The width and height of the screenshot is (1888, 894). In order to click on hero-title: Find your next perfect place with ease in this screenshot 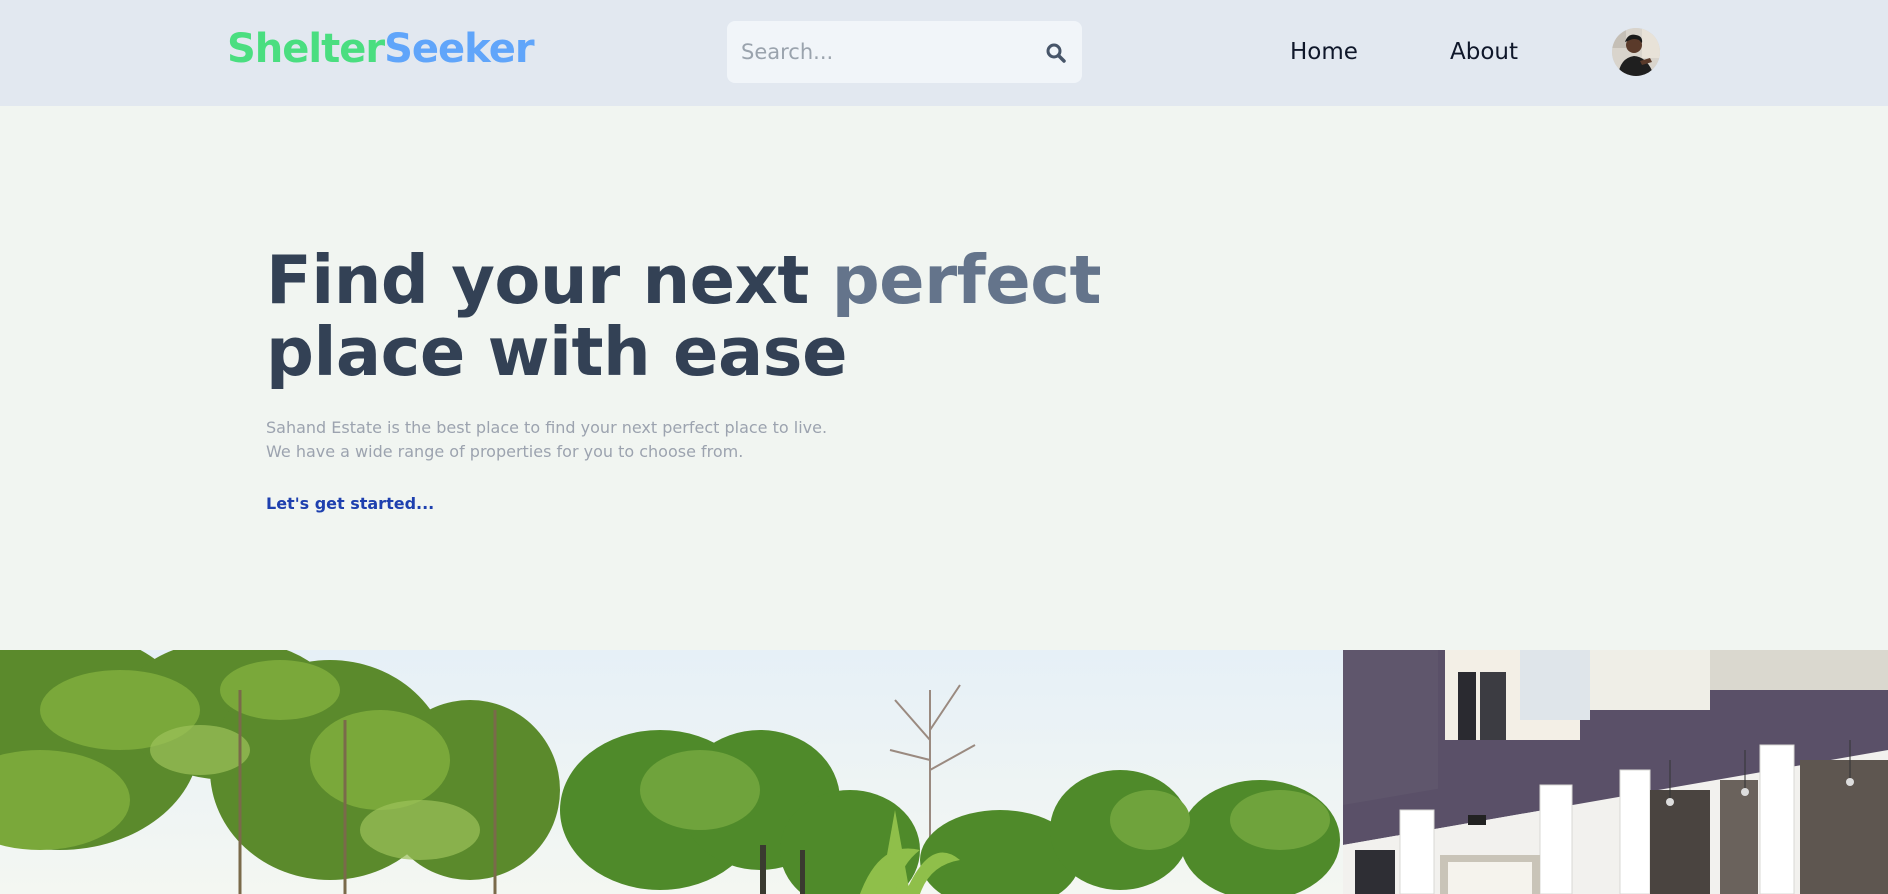, I will do `click(716, 316)`.